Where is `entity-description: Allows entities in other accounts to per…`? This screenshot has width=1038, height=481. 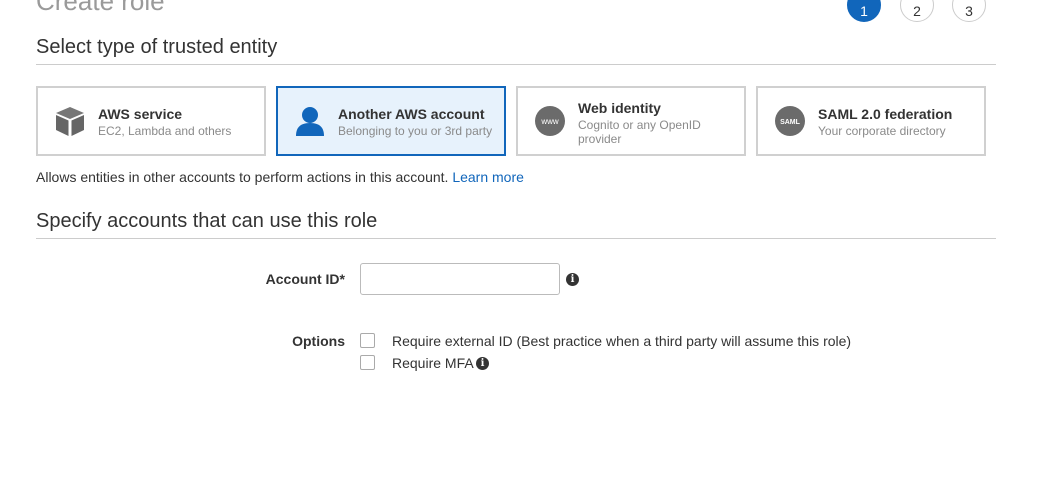
entity-description: Allows entities in other accounts to per… is located at coordinates (280, 177).